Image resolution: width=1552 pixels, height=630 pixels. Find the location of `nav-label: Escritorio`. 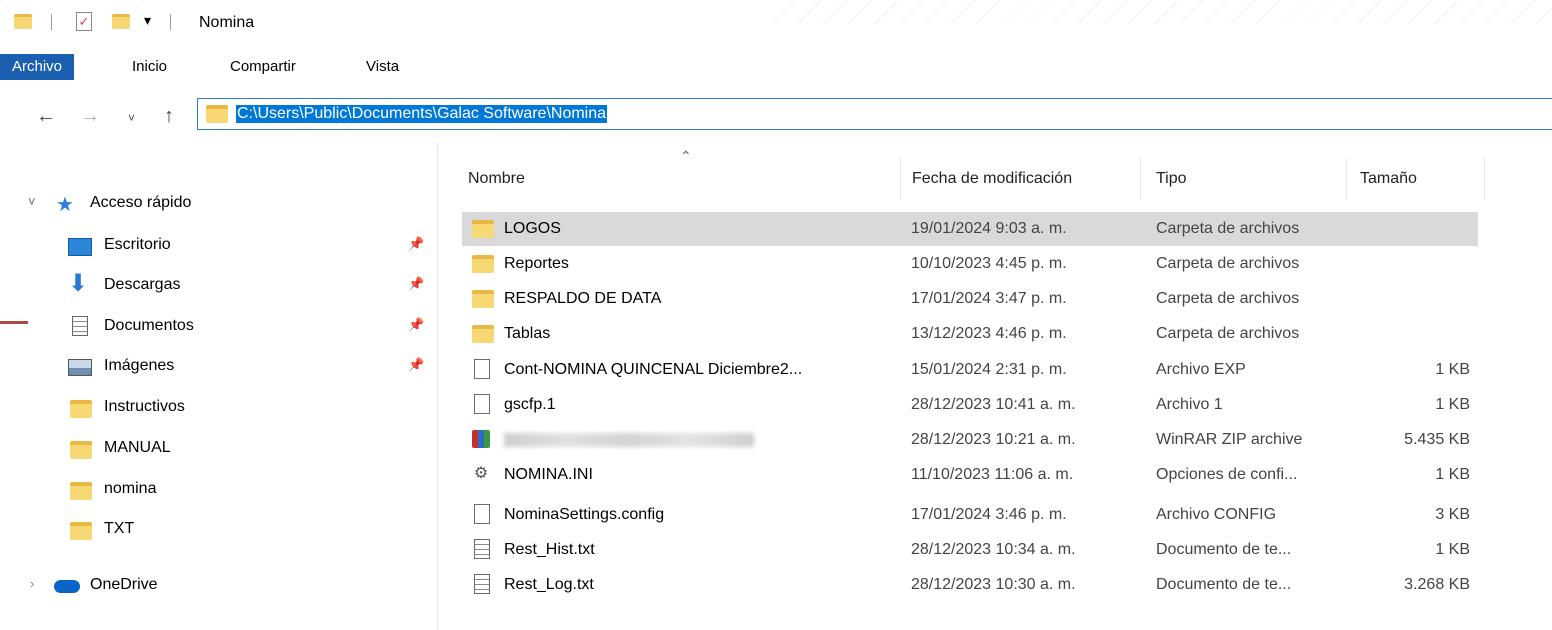

nav-label: Escritorio is located at coordinates (137, 244).